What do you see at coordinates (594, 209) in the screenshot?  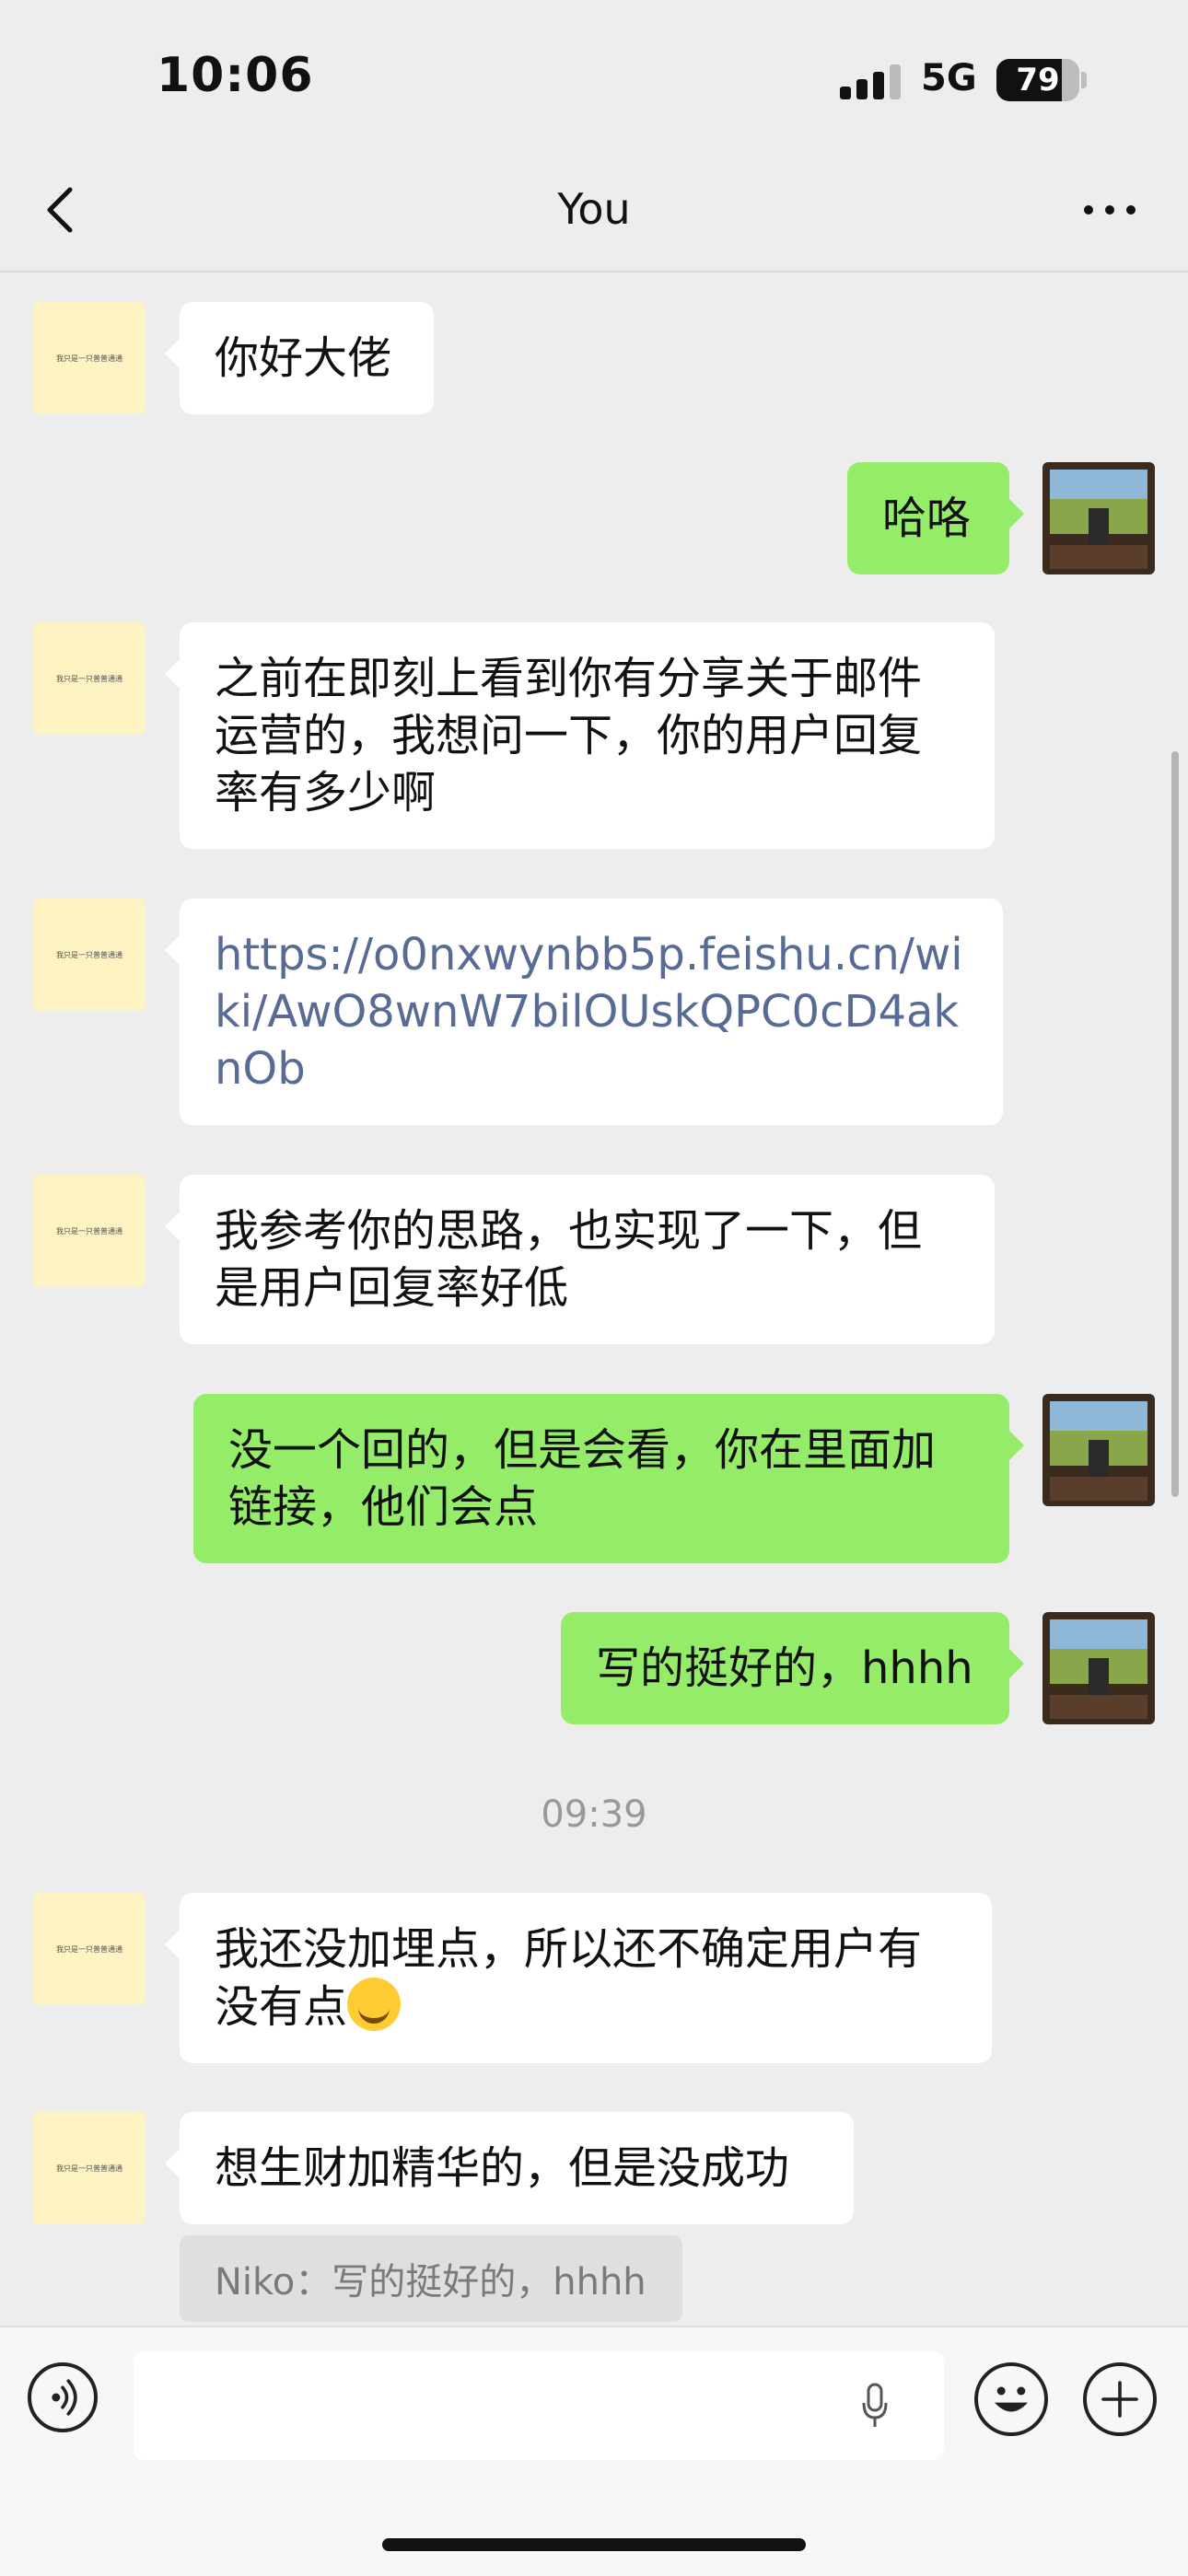 I see `chat-title: You` at bounding box center [594, 209].